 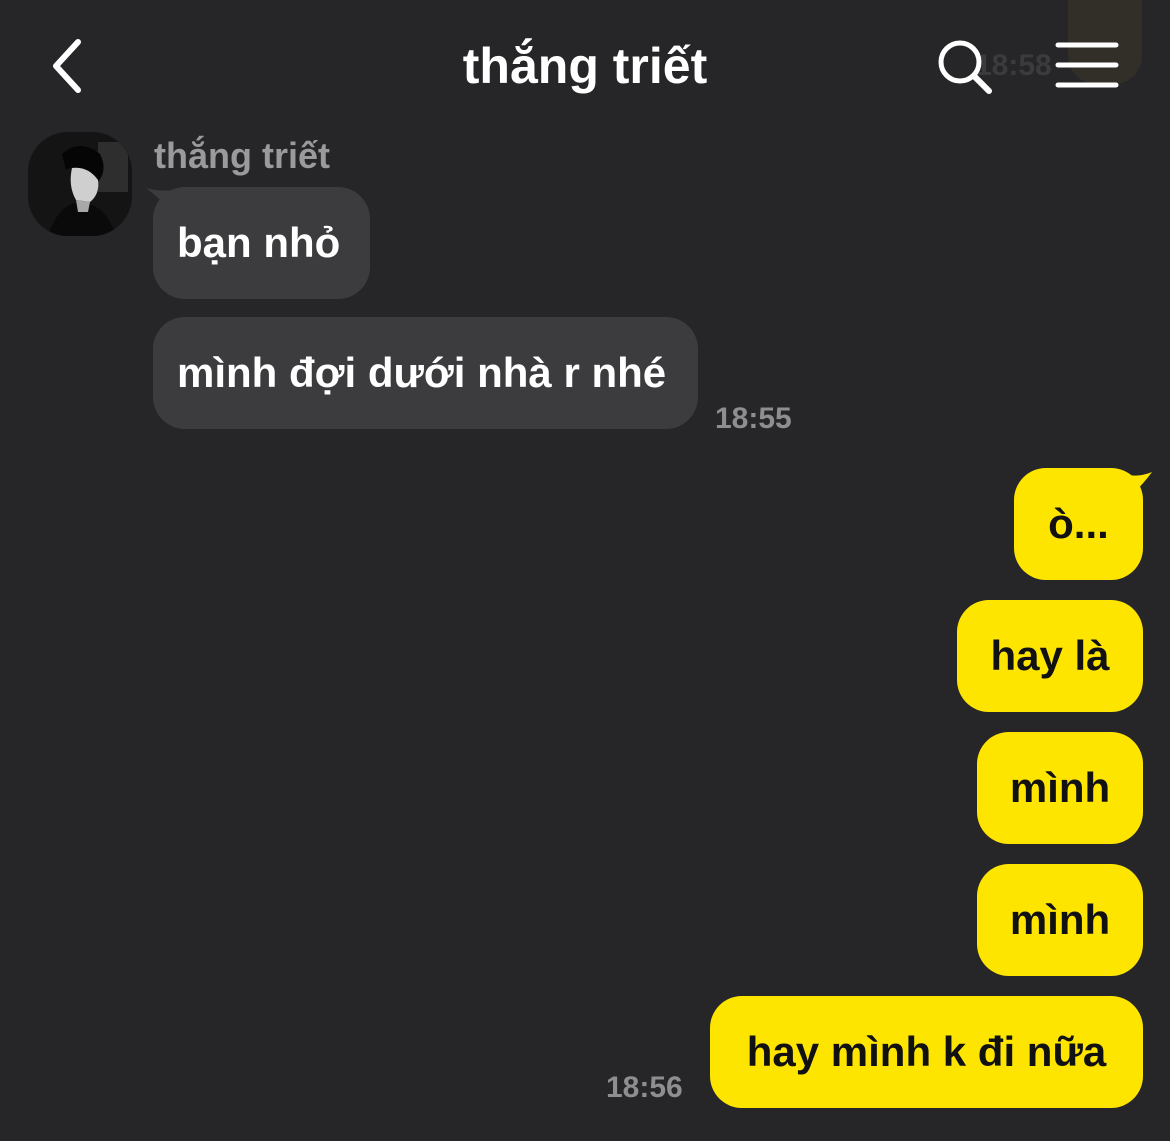 What do you see at coordinates (753, 418) in the screenshot?
I see `message-timestamp: 18:55` at bounding box center [753, 418].